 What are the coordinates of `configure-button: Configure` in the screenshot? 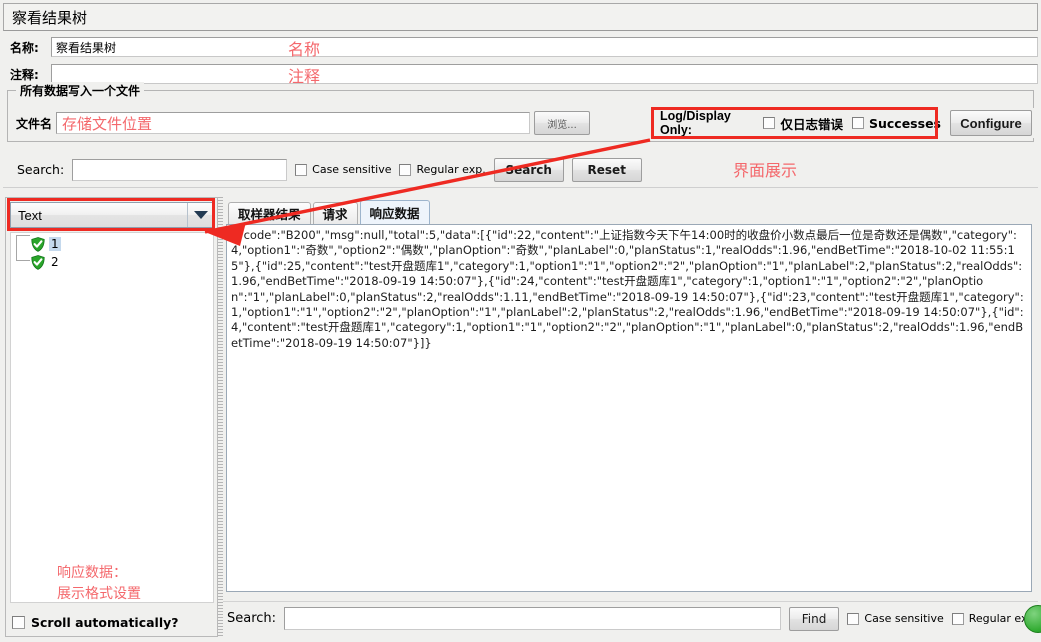 It's located at (990, 123).